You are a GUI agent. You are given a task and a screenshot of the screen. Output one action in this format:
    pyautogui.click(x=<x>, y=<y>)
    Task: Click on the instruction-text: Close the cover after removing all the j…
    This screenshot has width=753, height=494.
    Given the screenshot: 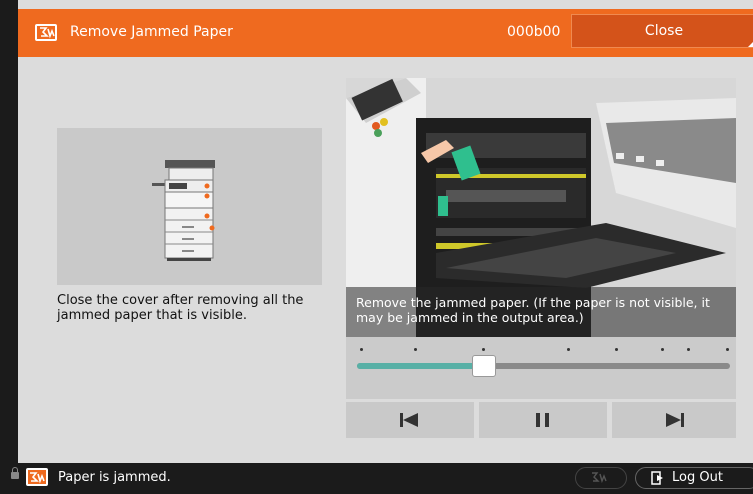 What is the action you would take?
    pyautogui.click(x=180, y=308)
    